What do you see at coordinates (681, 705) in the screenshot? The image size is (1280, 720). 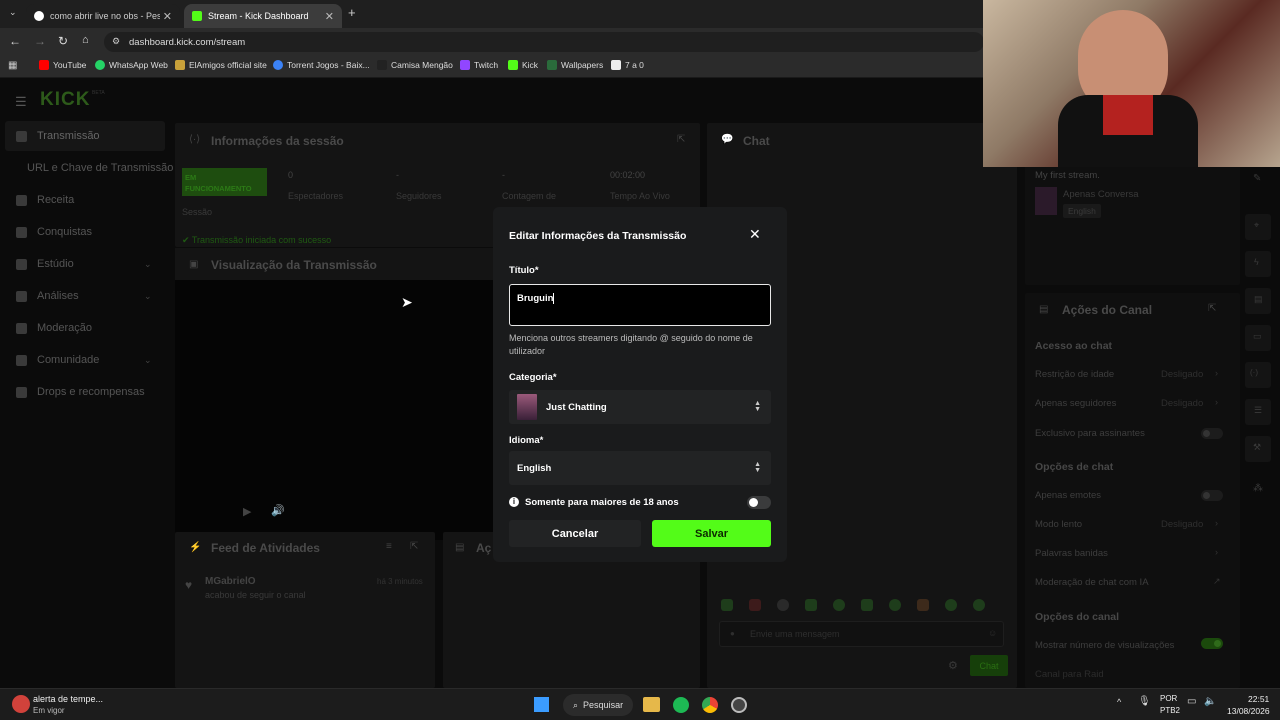 I see `spotify-icon` at bounding box center [681, 705].